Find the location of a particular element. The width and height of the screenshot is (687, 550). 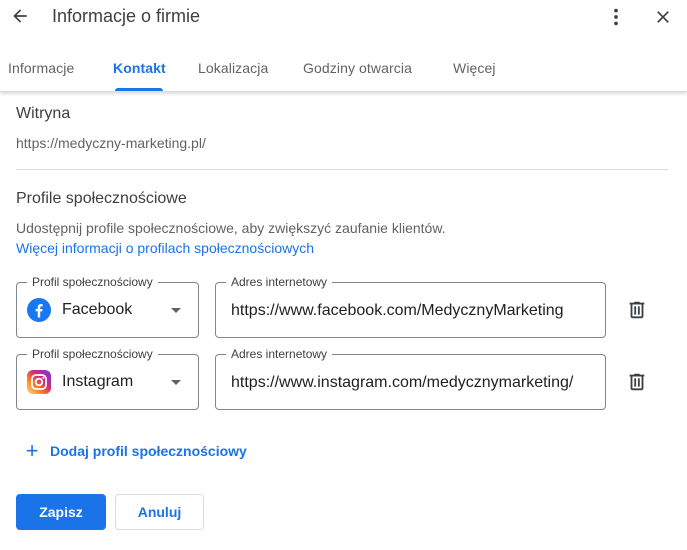

add-profile-button: + Dodaj profil społecznościowy is located at coordinates (134, 451).